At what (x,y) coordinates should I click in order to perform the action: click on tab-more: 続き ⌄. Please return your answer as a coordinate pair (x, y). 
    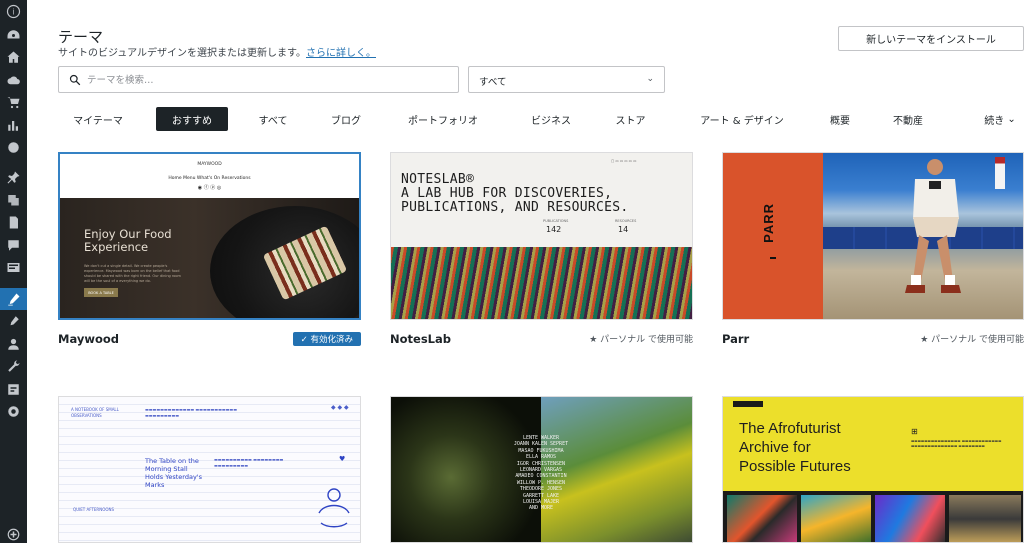
    Looking at the image, I should click on (1000, 119).